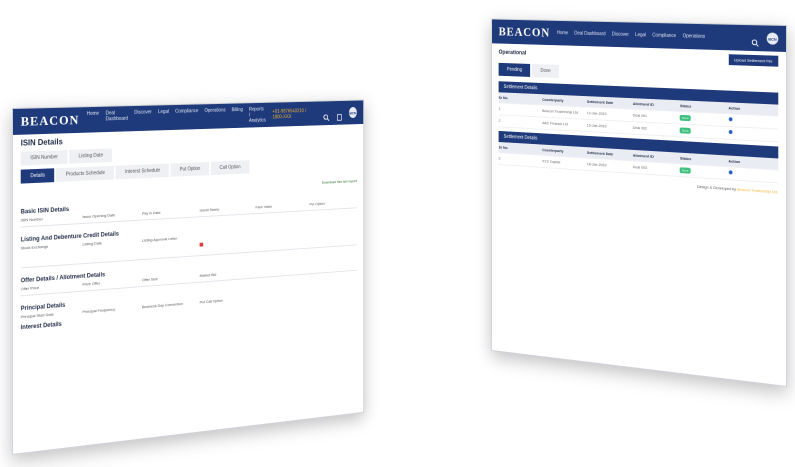  I want to click on tab-done: Done, so click(546, 71).